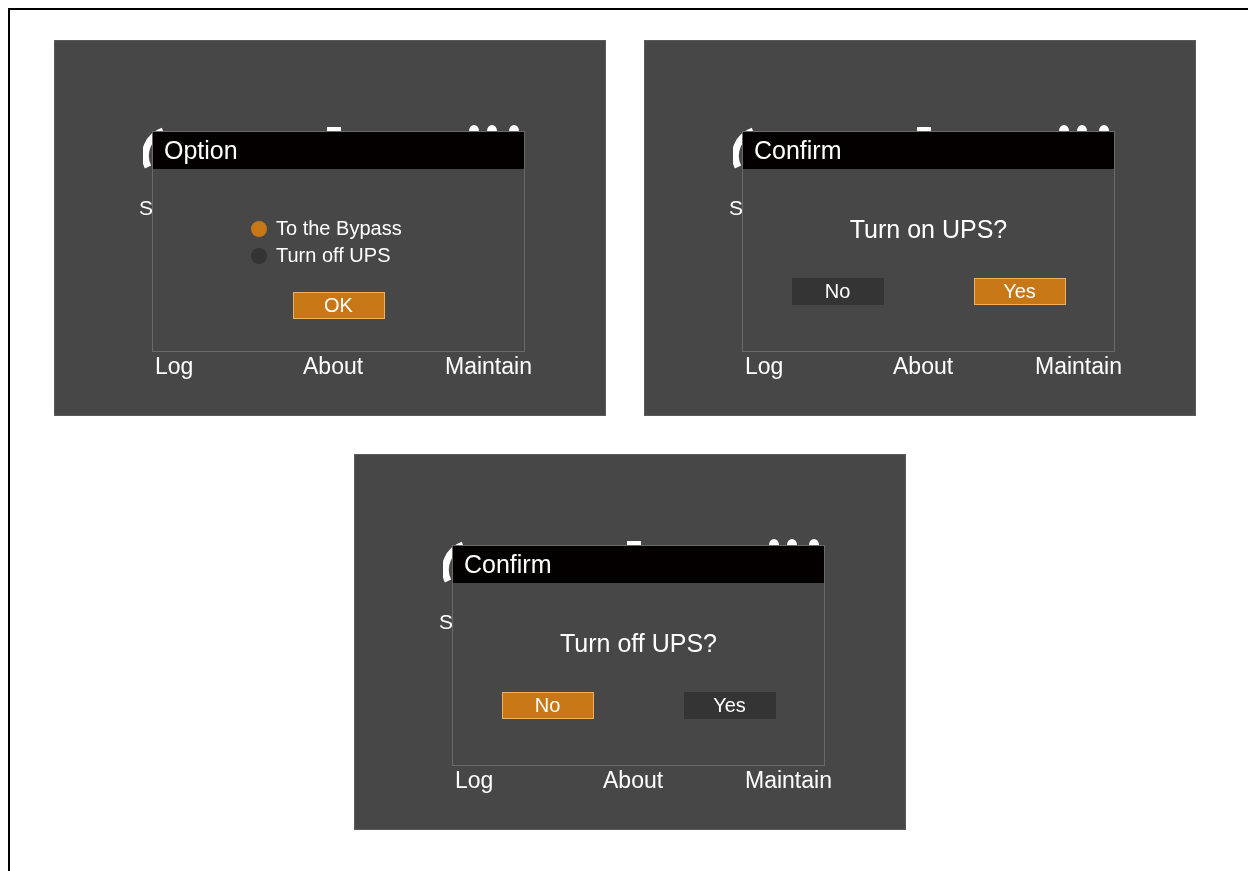 The width and height of the screenshot is (1248, 871). Describe the element at coordinates (259, 228) in the screenshot. I see `radio-dot` at that location.